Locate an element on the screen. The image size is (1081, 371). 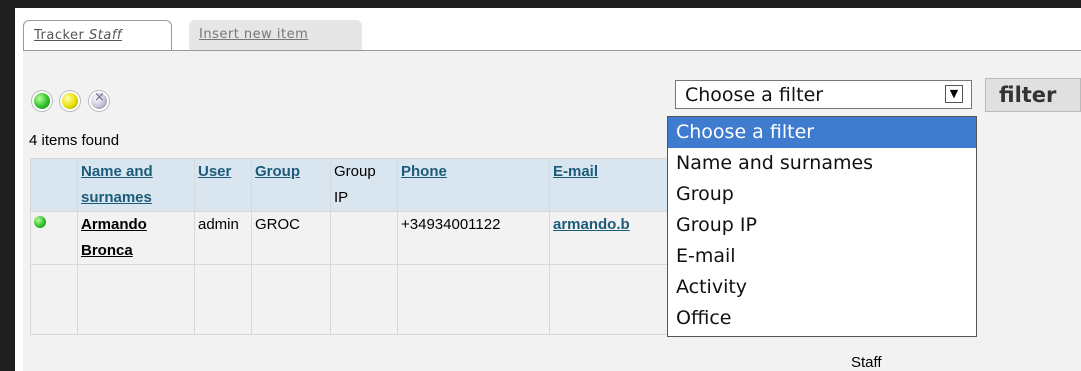
filter-option: Office is located at coordinates (822, 318).